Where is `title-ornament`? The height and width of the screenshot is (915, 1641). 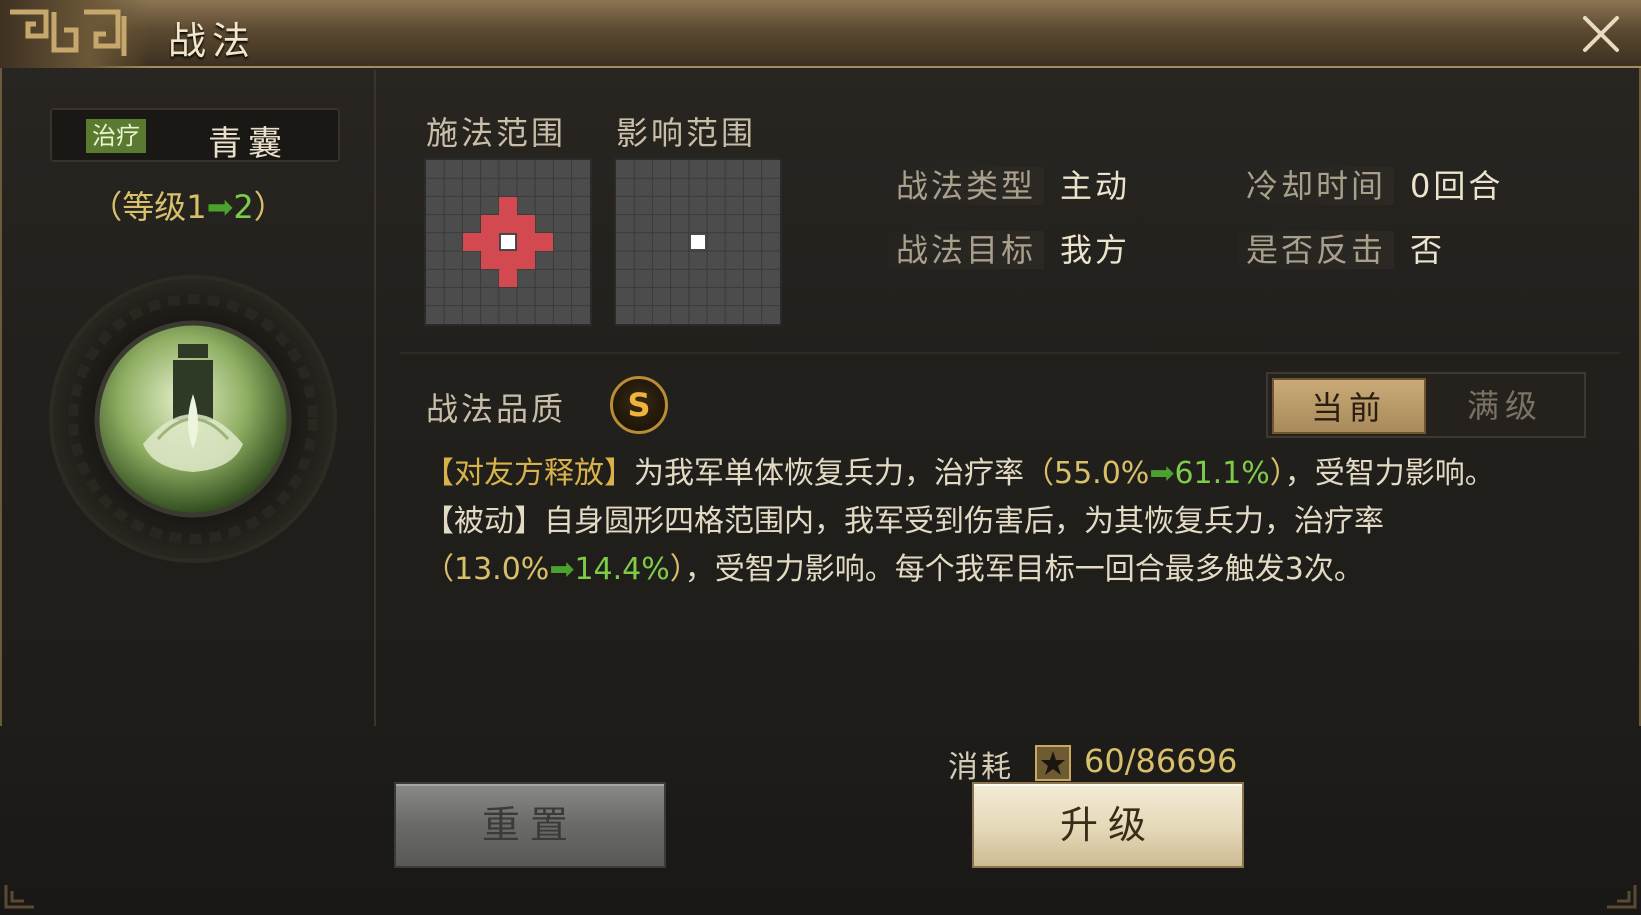
title-ornament is located at coordinates (75, 34).